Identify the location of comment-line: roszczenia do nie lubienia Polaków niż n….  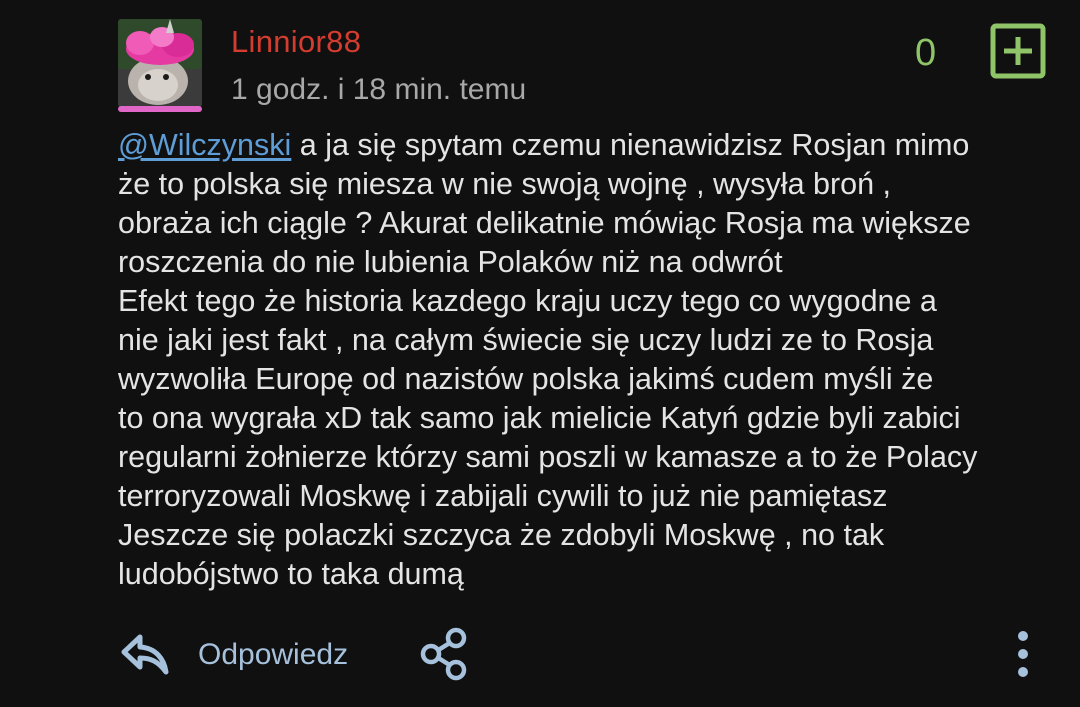
(450, 262).